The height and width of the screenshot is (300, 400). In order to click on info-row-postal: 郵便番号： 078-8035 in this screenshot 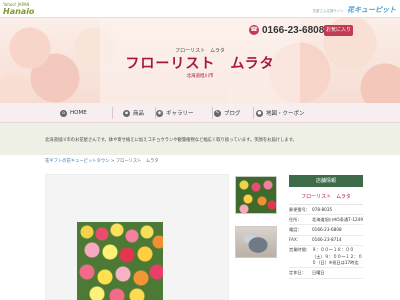, I will do `click(326, 210)`.